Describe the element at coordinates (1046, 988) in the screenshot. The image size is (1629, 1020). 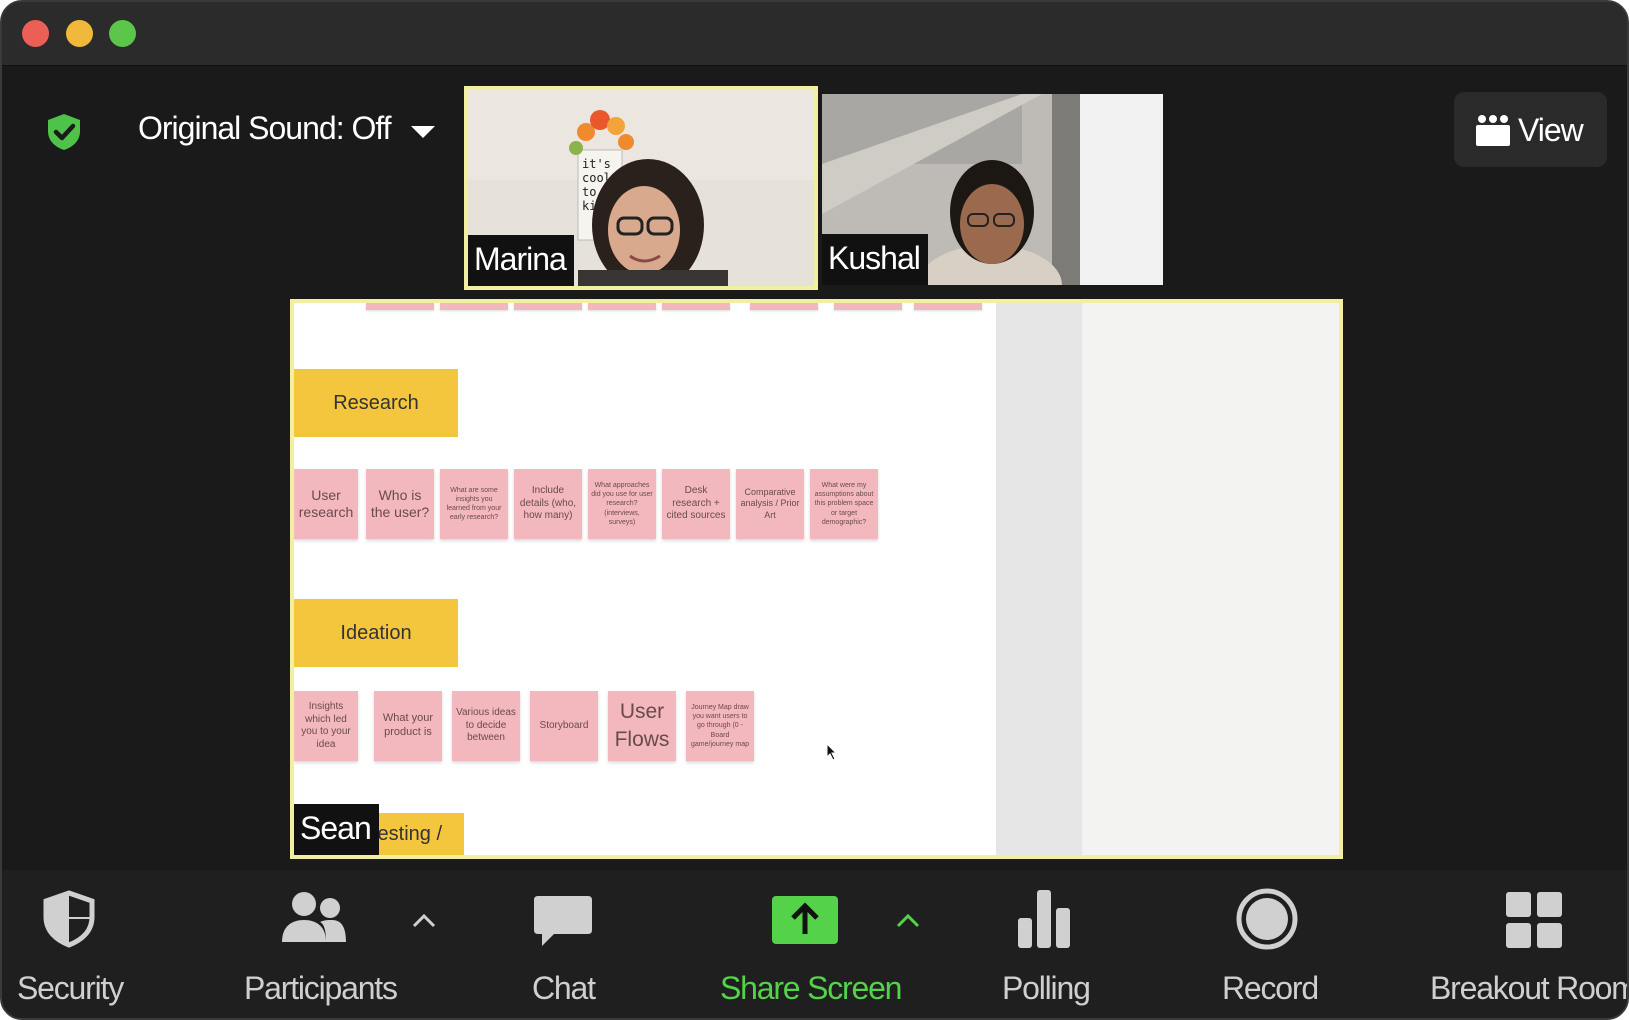
I see `polling-label: Polling` at that location.